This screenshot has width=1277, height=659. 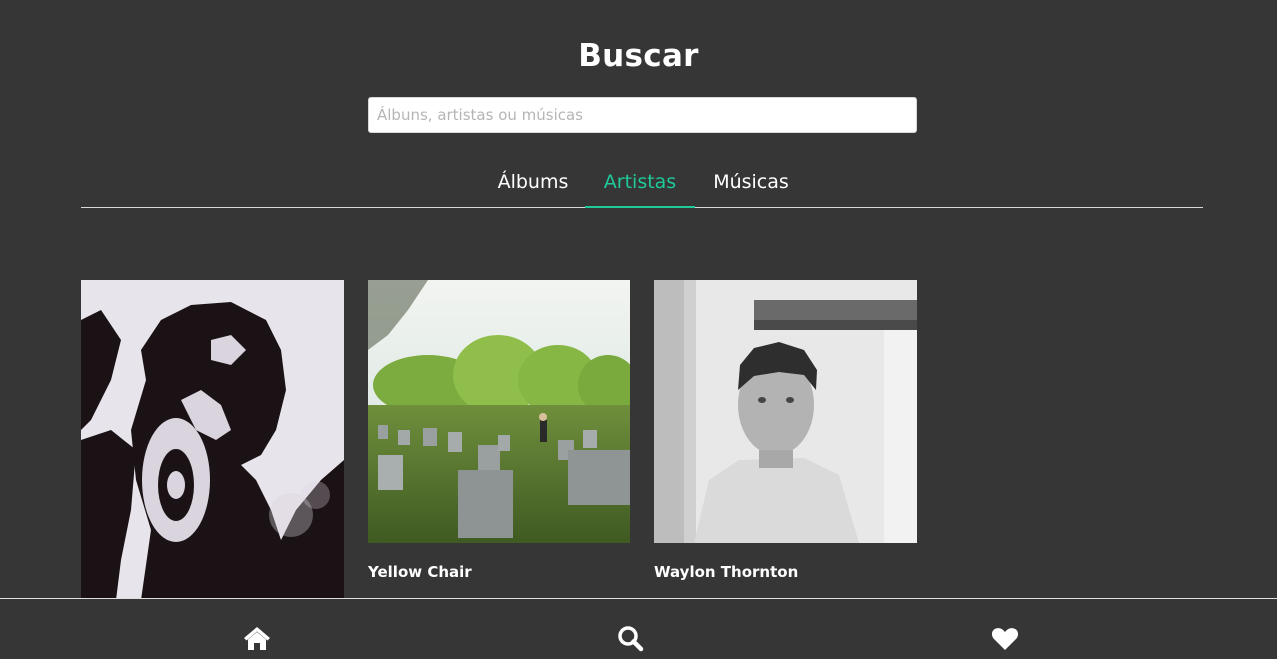 I want to click on page-title: Buscar, so click(x=638, y=56).